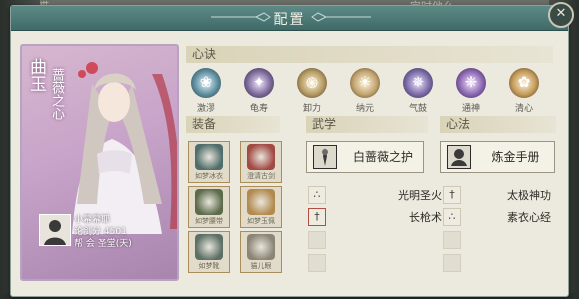  I want to click on lotus-icon: ✿, so click(524, 83).